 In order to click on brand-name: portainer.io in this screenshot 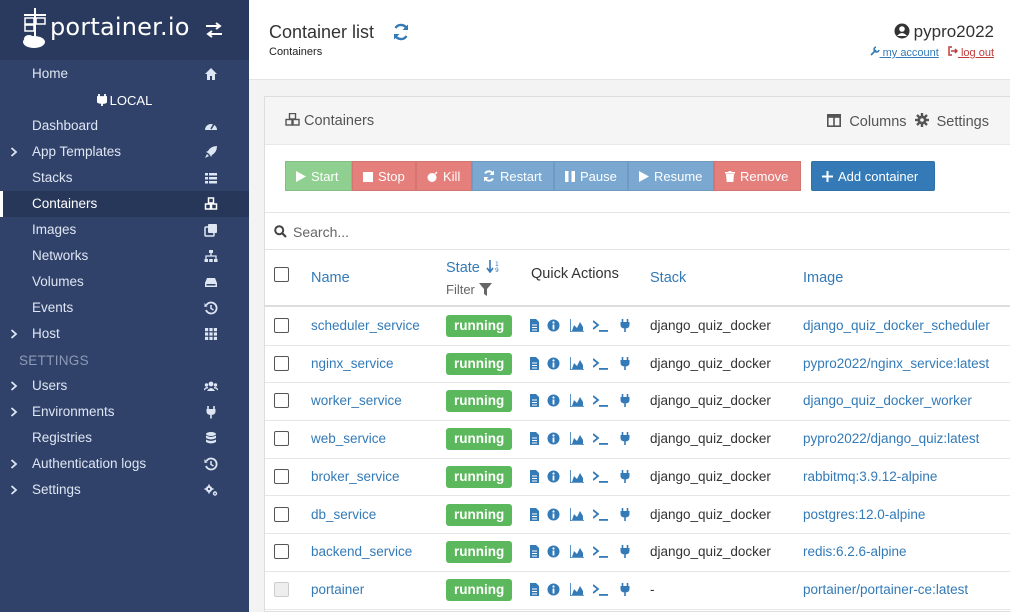, I will do `click(120, 27)`.